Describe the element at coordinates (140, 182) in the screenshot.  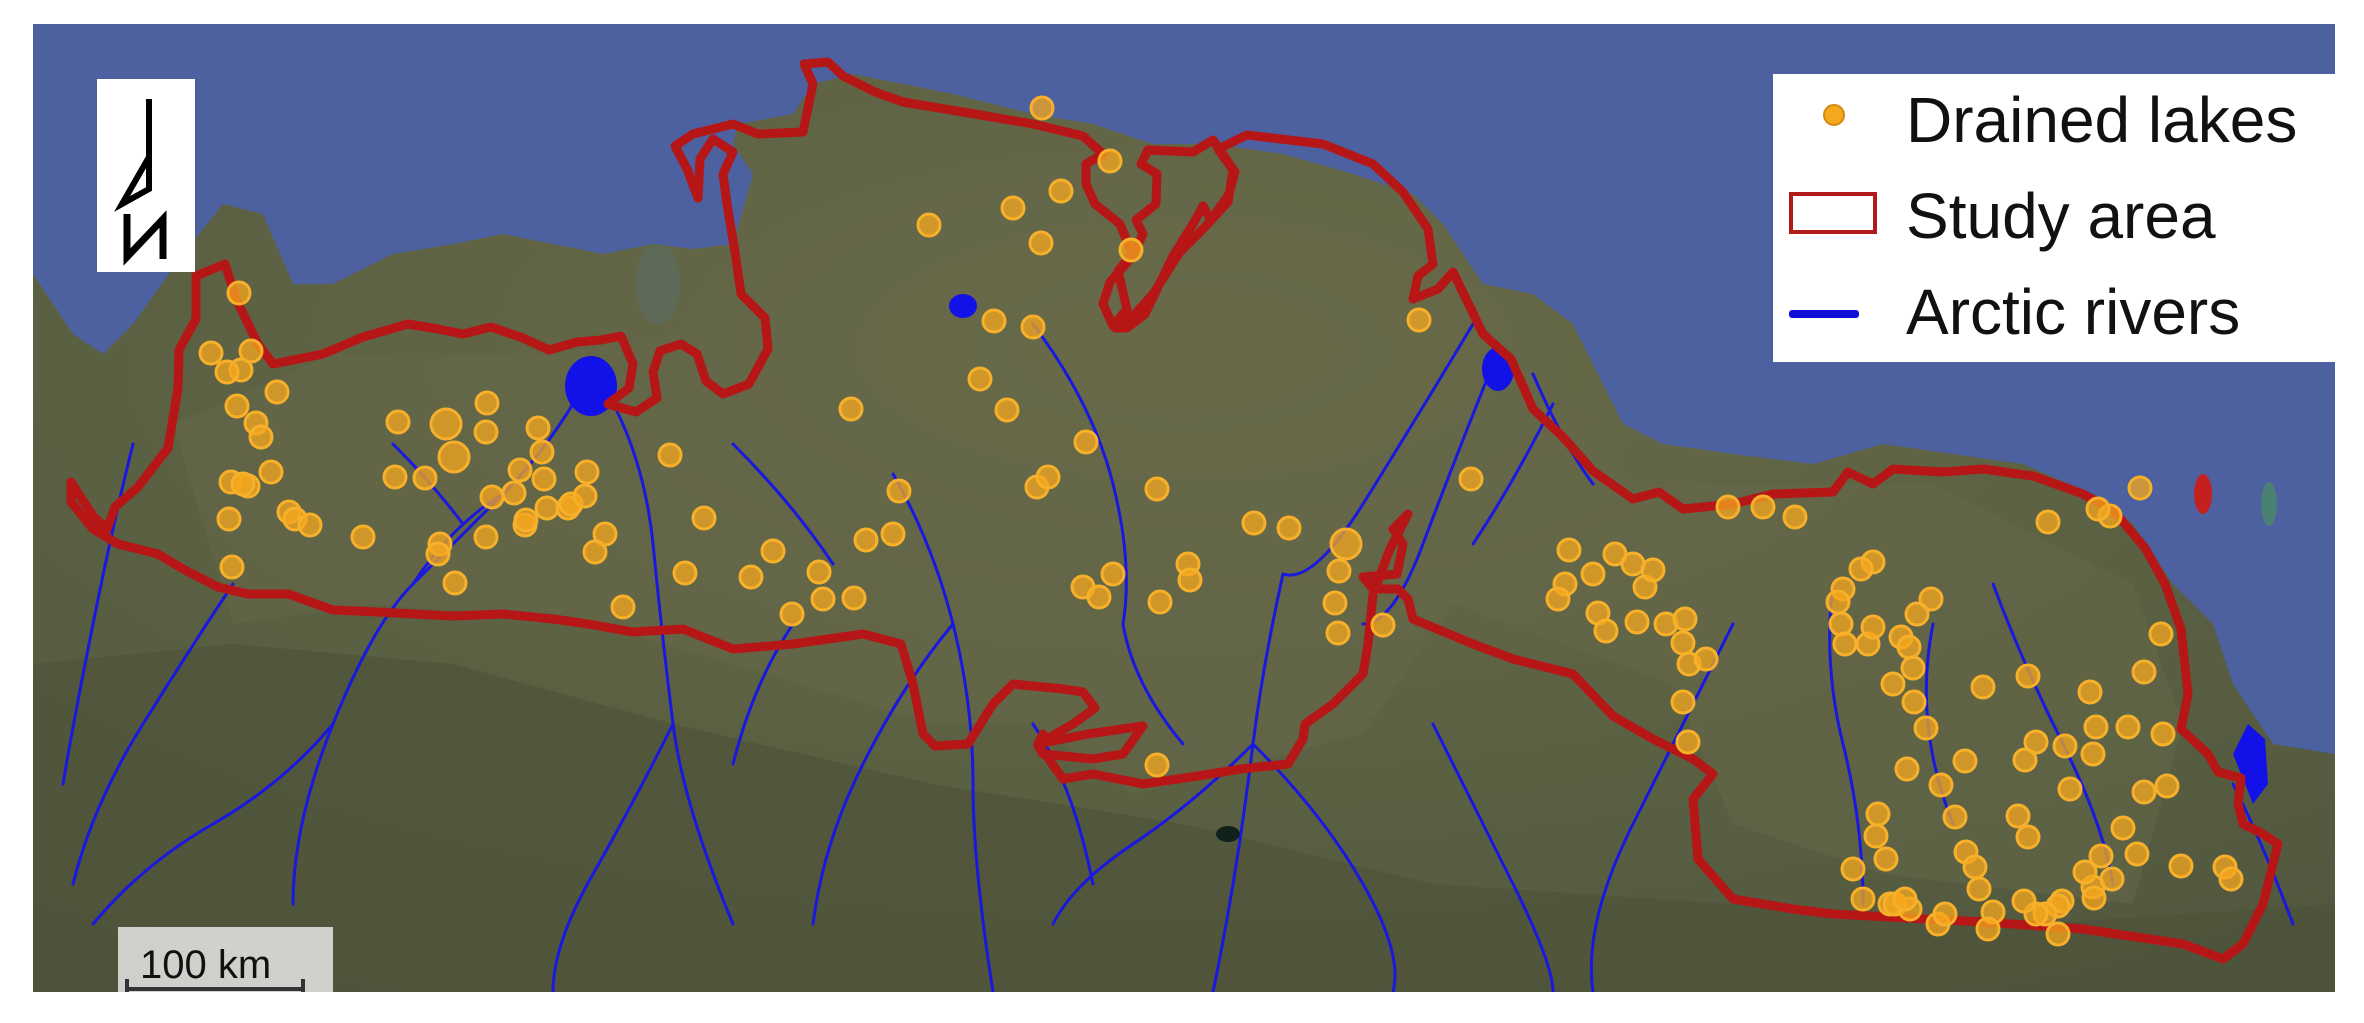
I see `north-arrow-icon` at that location.